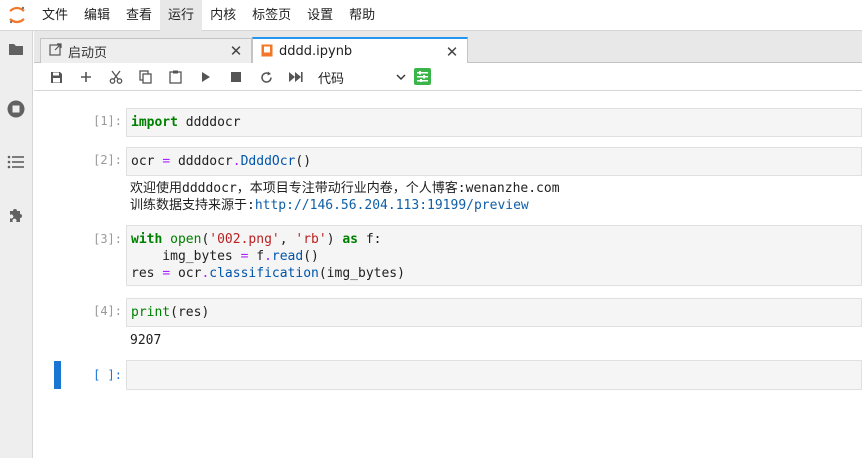 Image resolution: width=862 pixels, height=458 pixels. Describe the element at coordinates (331, 79) in the screenshot. I see `cell-type-value: 代码` at that location.